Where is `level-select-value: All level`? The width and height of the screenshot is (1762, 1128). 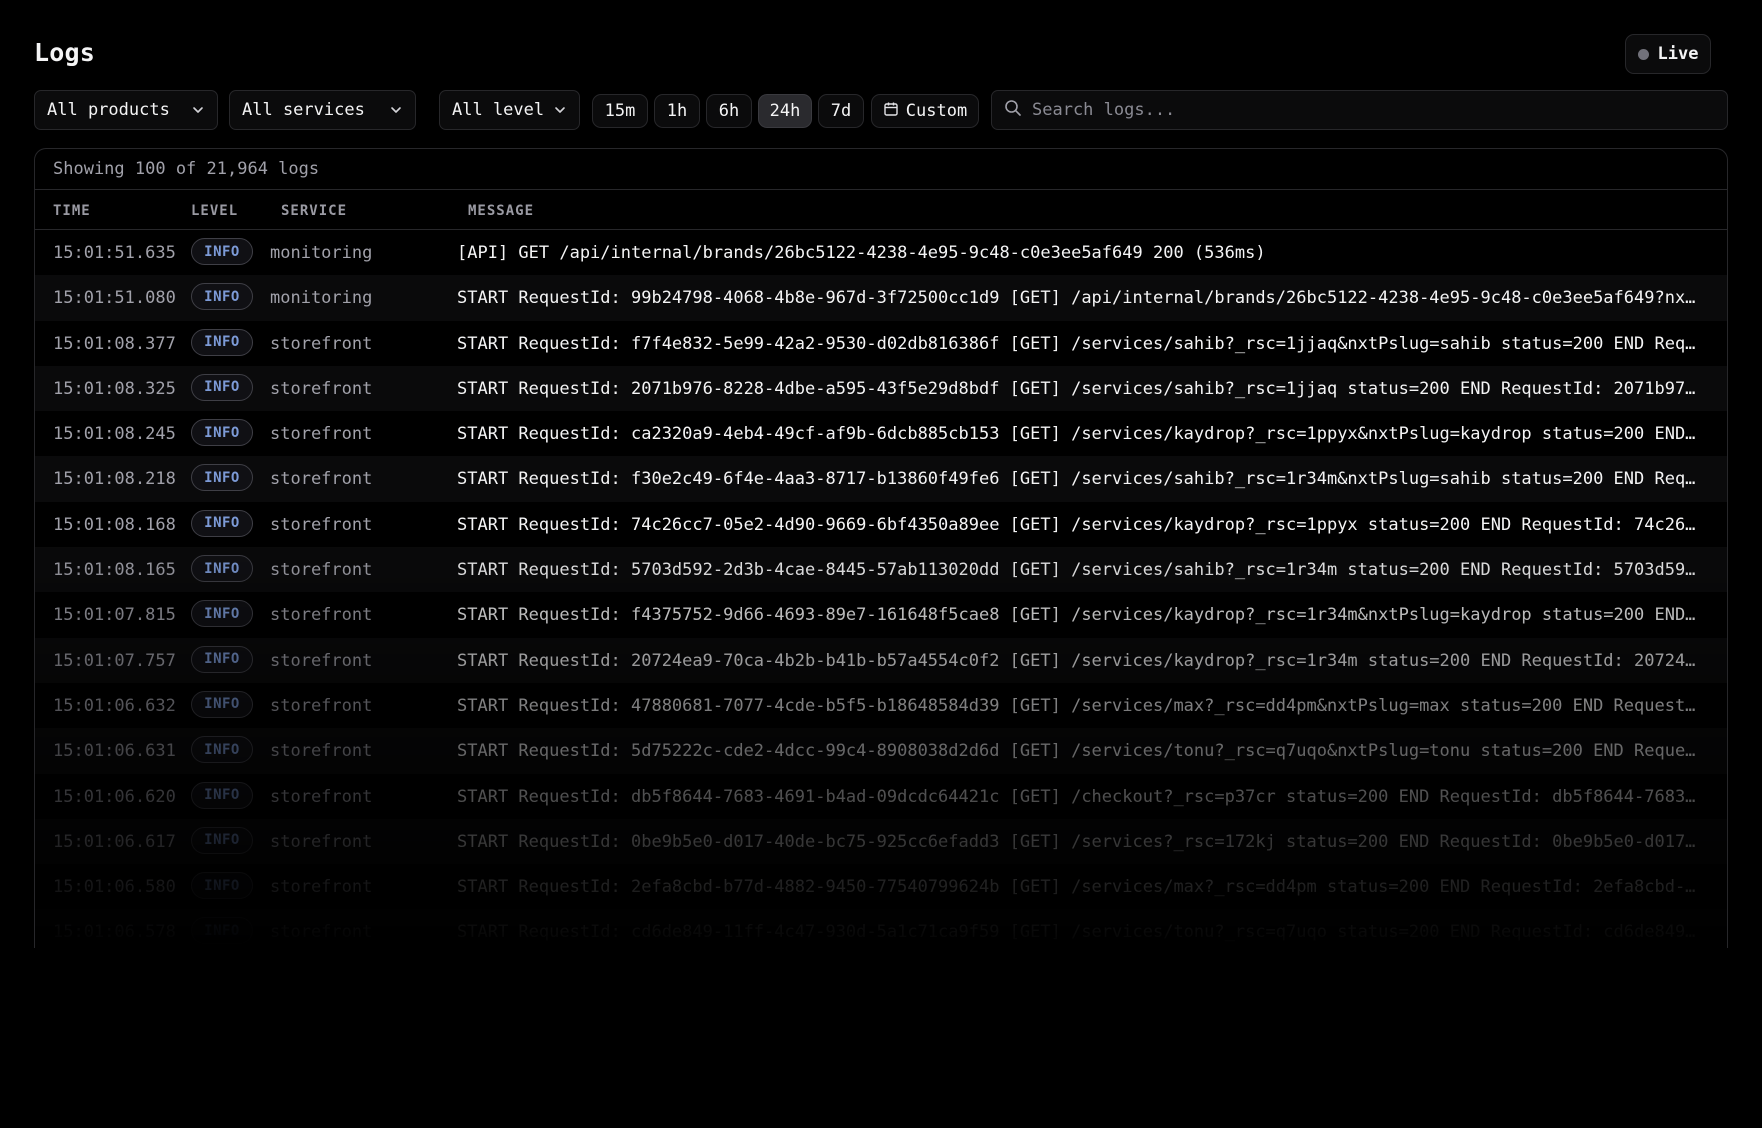
level-select-value: All level is located at coordinates (498, 110).